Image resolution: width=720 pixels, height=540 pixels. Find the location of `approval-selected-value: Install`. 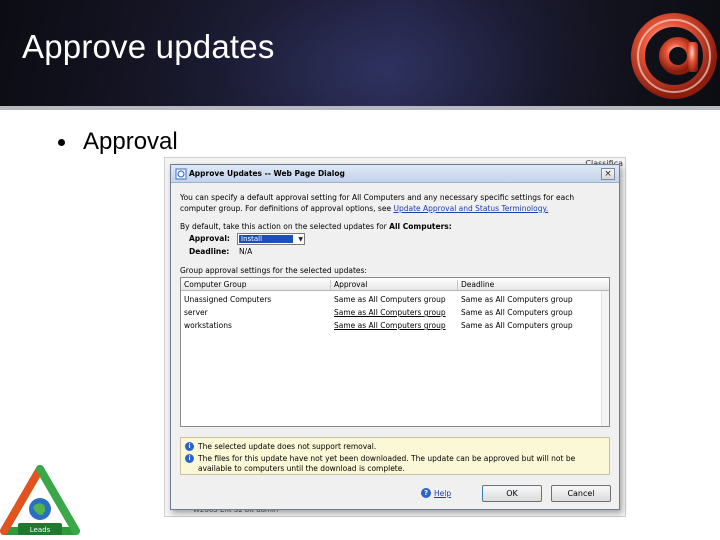

approval-selected-value: Install is located at coordinates (266, 239).